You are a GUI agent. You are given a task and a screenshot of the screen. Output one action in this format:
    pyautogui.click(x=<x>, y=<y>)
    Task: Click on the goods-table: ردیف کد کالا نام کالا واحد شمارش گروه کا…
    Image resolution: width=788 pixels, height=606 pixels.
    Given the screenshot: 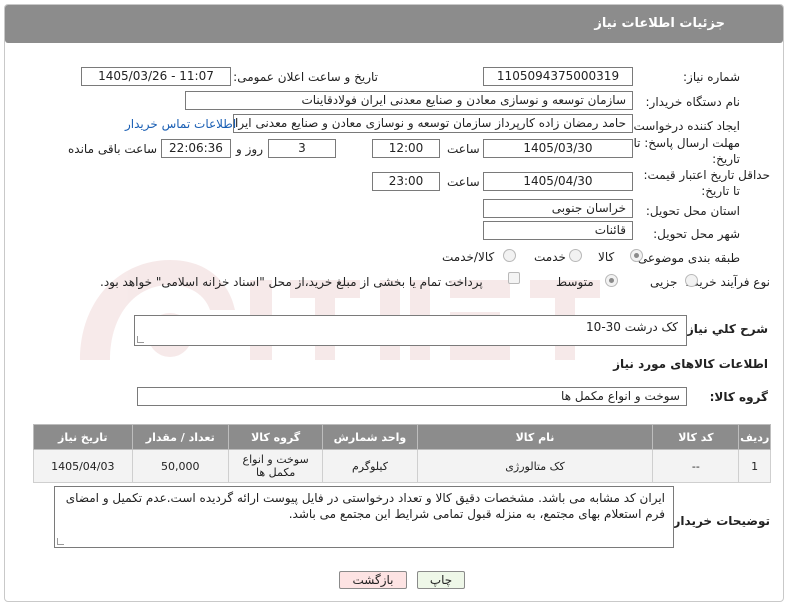 What is the action you would take?
    pyautogui.click(x=402, y=453)
    